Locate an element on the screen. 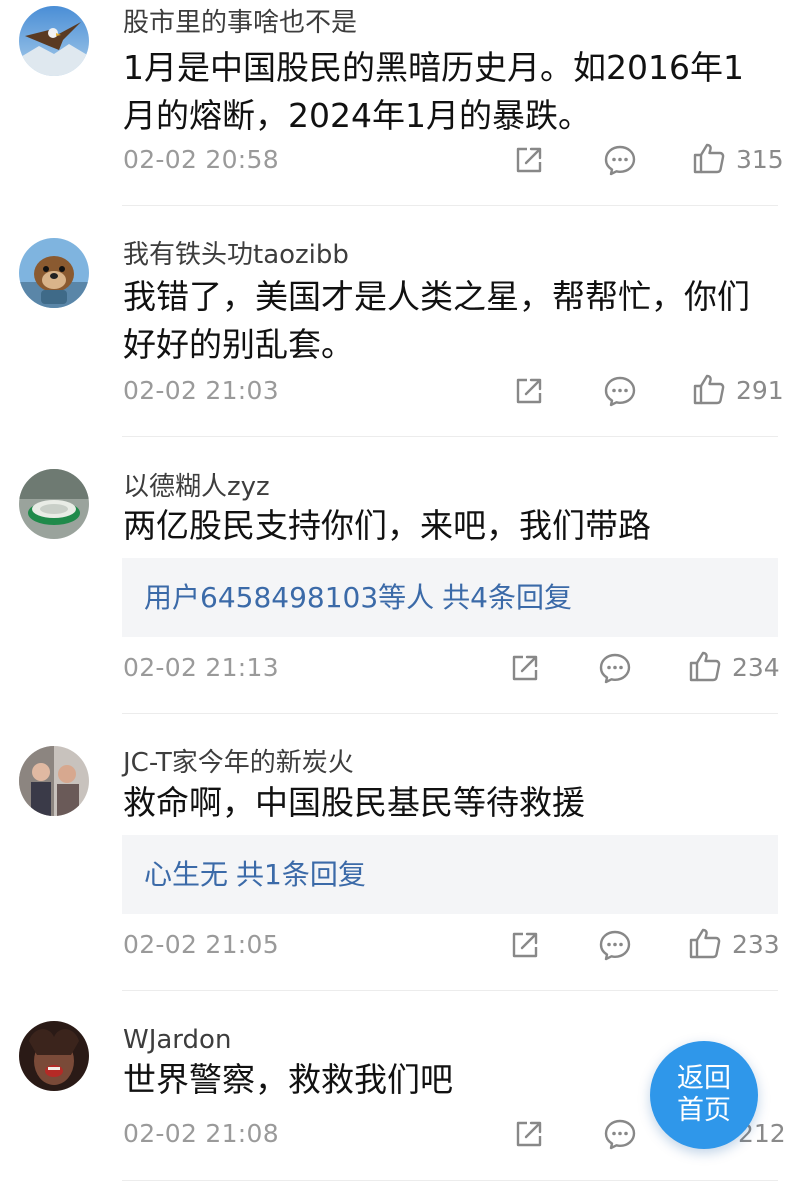 The height and width of the screenshot is (1200, 804). comment-time: 02-02 20:58 is located at coordinates (201, 159).